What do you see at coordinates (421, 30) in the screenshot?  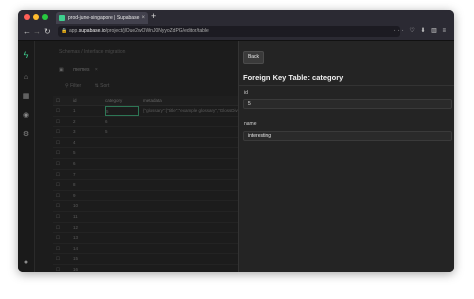 I see `toolbar-icons: ··· ♡ ⬇ ▥ ≡` at bounding box center [421, 30].